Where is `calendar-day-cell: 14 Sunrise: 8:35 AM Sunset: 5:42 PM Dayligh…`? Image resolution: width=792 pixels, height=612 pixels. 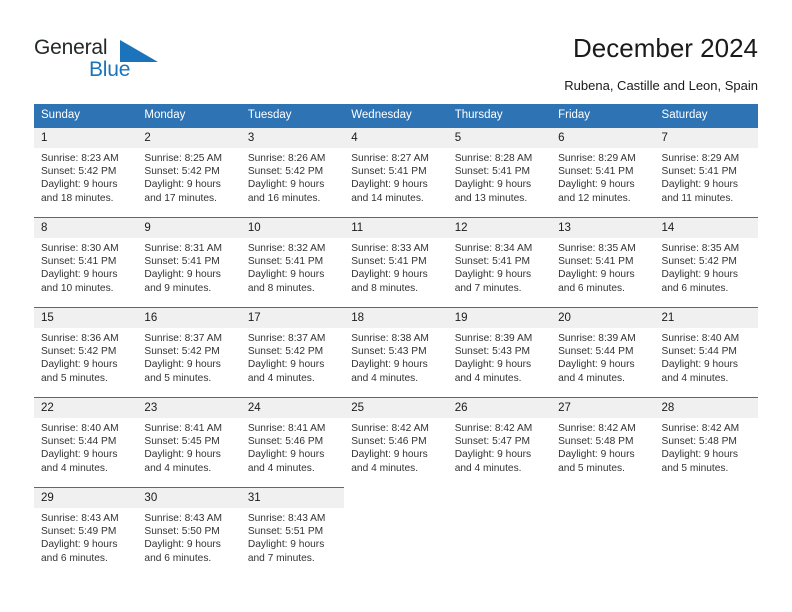 calendar-day-cell: 14 Sunrise: 8:35 AM Sunset: 5:42 PM Dayligh… is located at coordinates (706, 262).